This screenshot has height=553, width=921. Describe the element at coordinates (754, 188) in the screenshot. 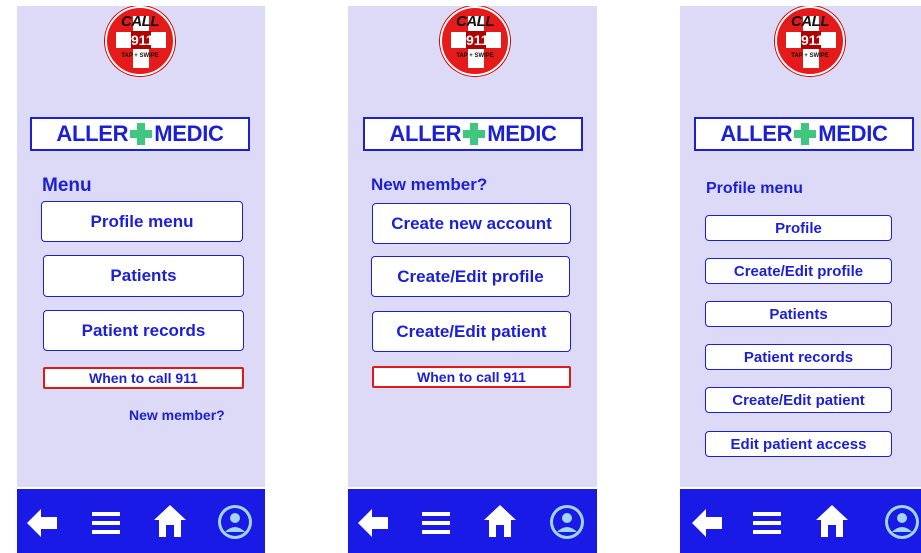

I see `page-title: Profile menu` at that location.